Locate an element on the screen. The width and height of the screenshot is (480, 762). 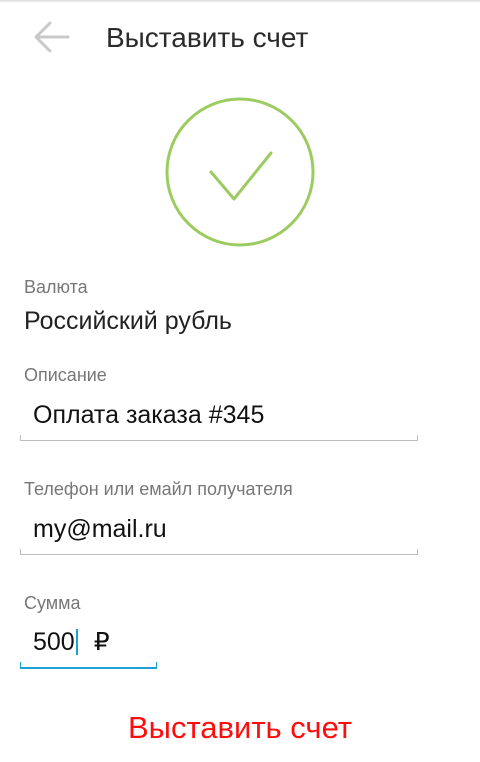
amount-label: Сумма is located at coordinates (52, 603).